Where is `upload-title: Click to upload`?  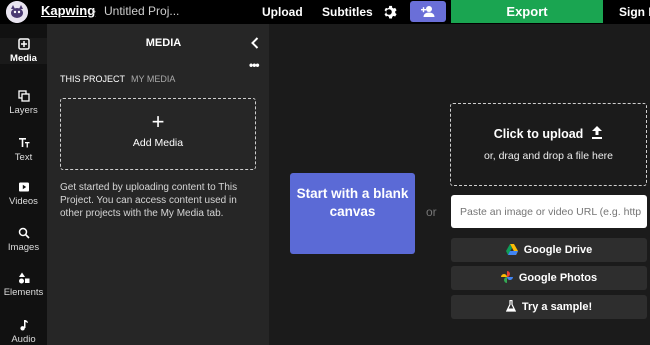 upload-title: Click to upload is located at coordinates (548, 133).